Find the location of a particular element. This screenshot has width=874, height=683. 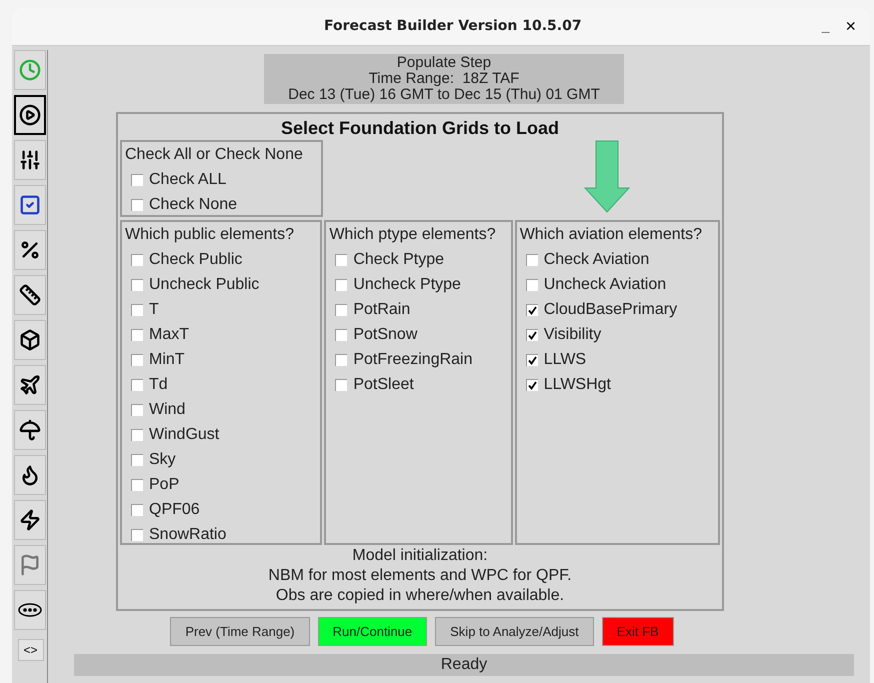

checkbox-label: Td is located at coordinates (158, 384).